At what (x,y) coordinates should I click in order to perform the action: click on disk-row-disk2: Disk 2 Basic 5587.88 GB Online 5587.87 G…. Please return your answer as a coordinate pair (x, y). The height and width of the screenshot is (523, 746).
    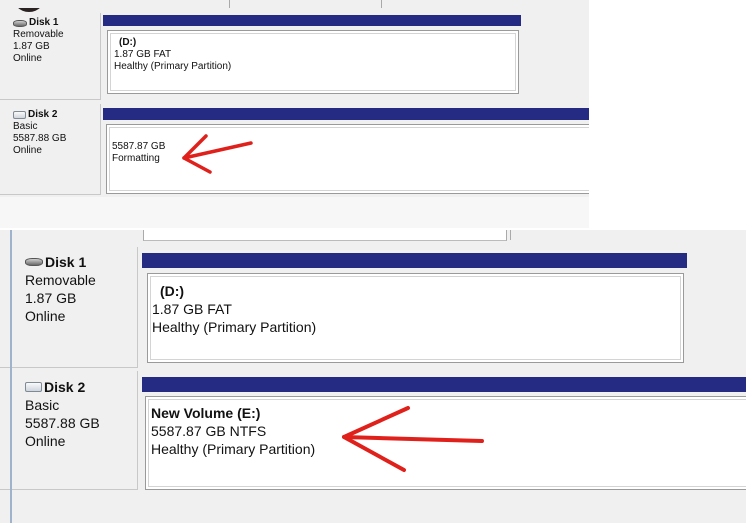
    Looking at the image, I should click on (294, 149).